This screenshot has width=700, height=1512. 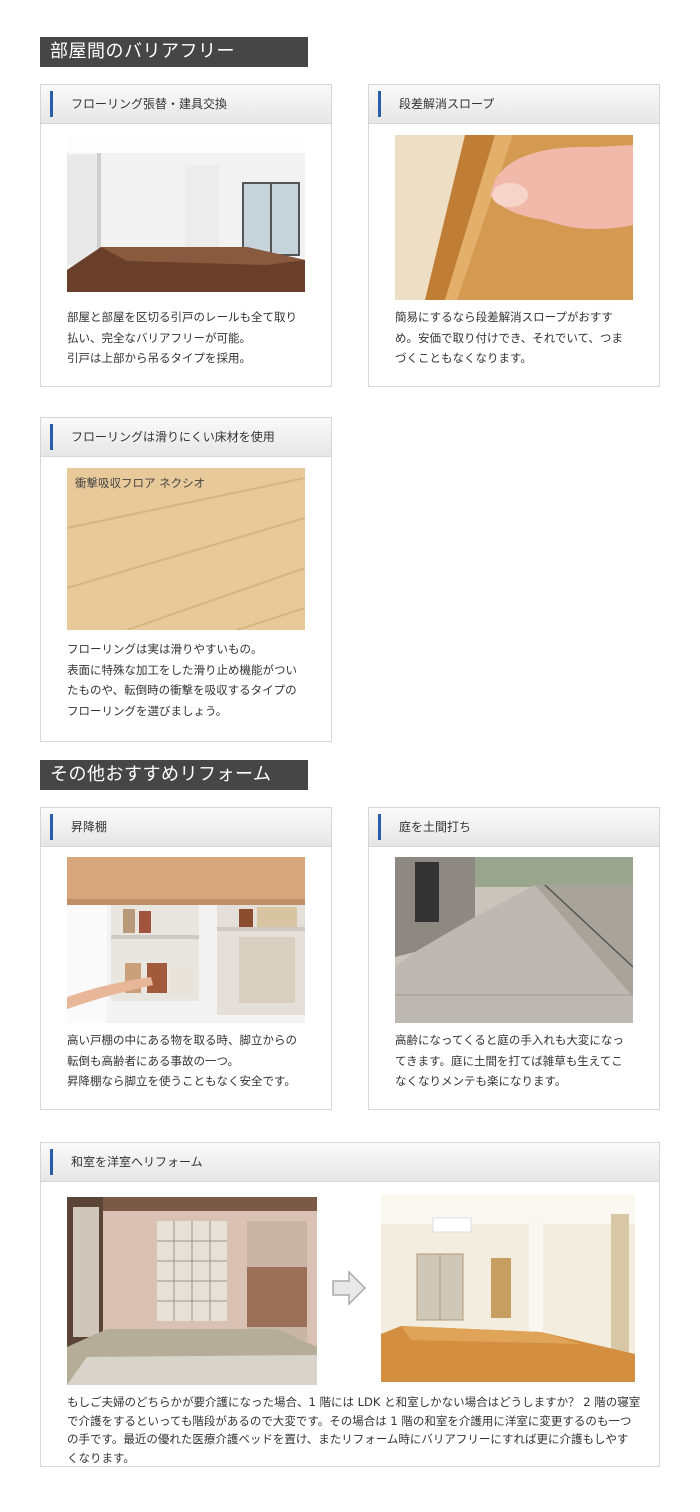 I want to click on card-header: 段差解消スロープ, so click(x=514, y=104).